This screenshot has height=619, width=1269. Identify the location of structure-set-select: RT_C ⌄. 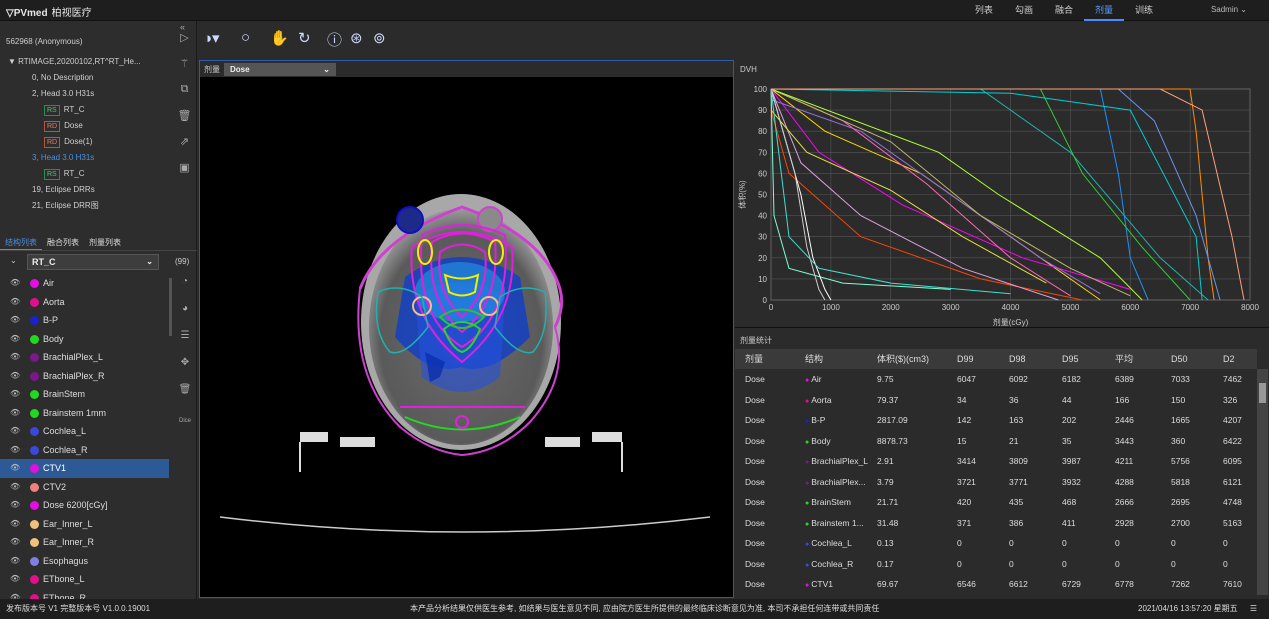
(93, 262).